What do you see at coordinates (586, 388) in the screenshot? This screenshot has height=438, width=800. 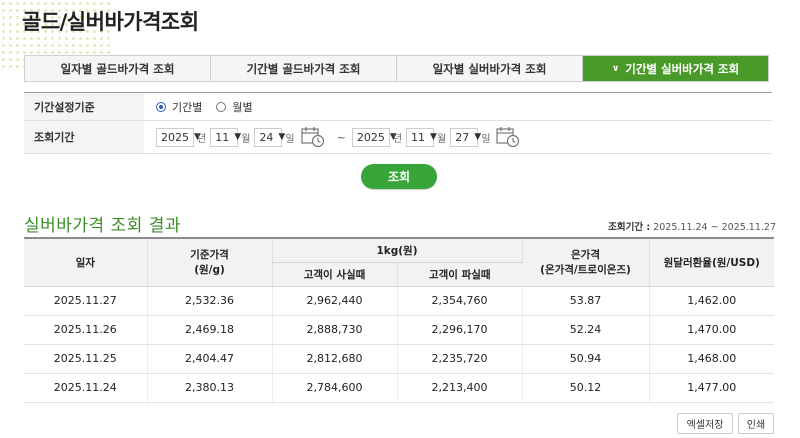 I see `cell-silver-price: 50.12` at bounding box center [586, 388].